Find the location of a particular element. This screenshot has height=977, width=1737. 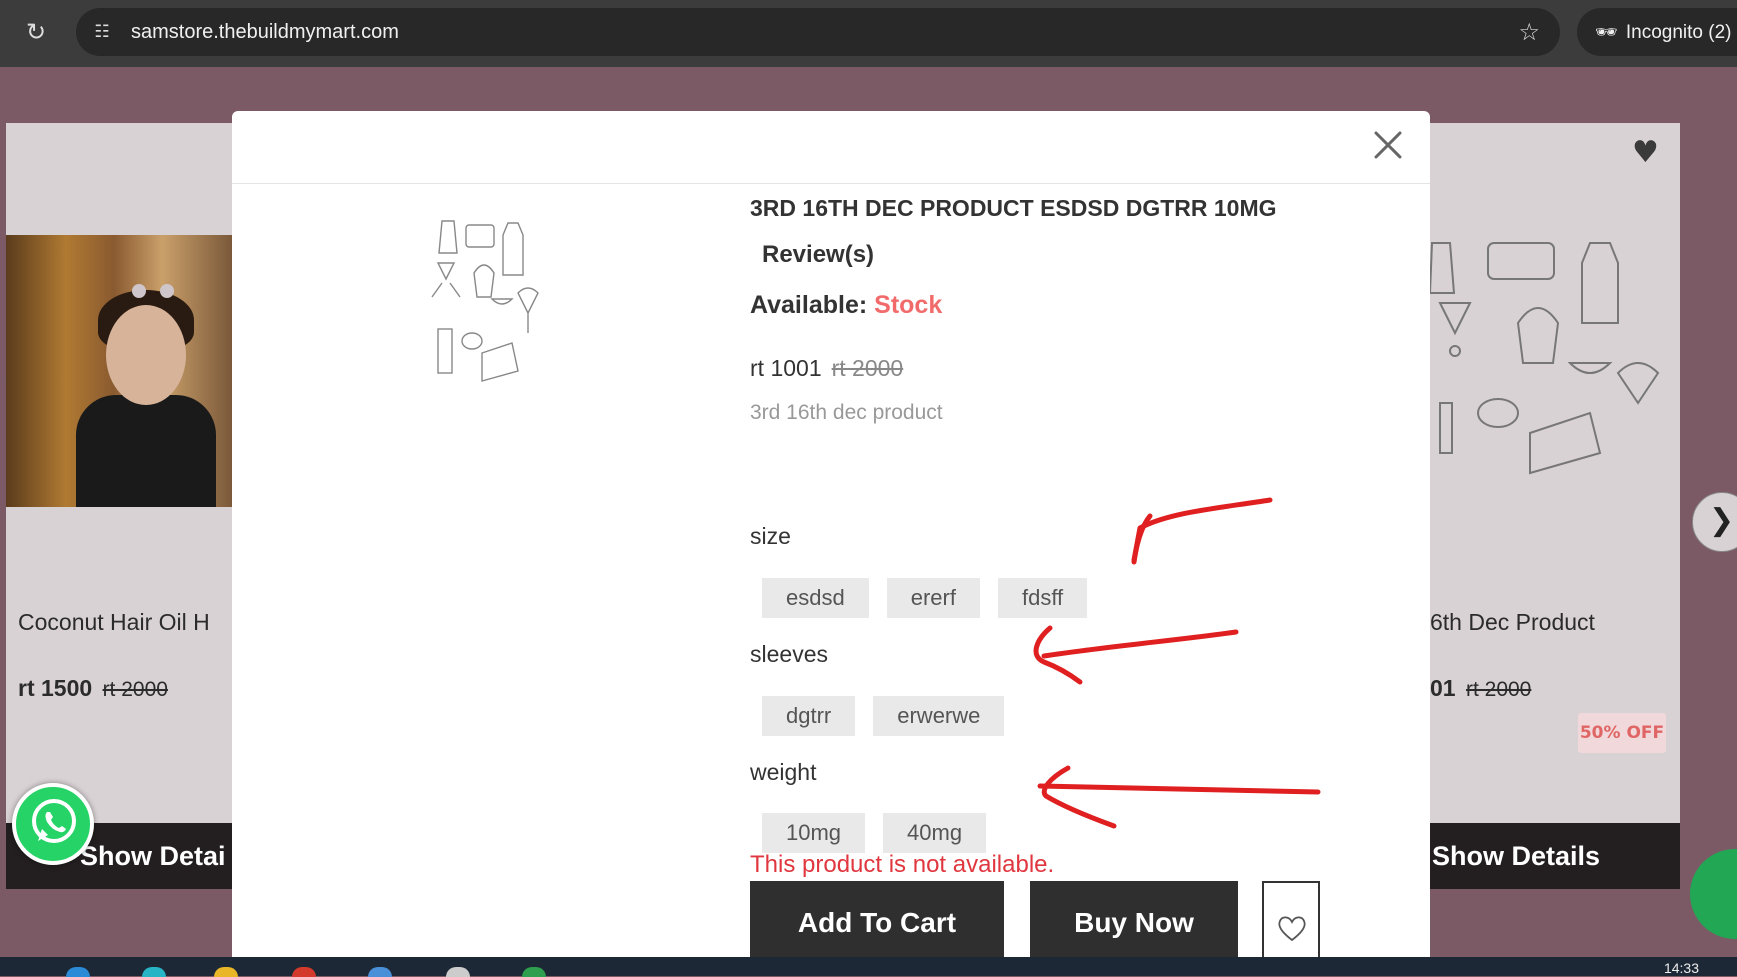

option-chip: 40mg is located at coordinates (935, 833).